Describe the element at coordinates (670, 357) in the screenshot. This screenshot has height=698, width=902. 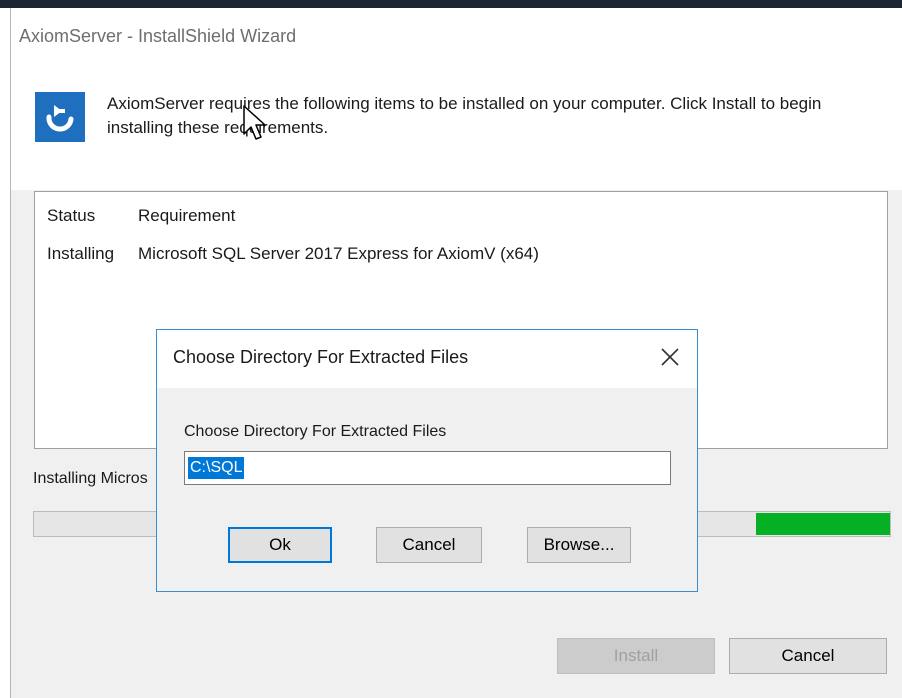
I see `close-icon` at that location.